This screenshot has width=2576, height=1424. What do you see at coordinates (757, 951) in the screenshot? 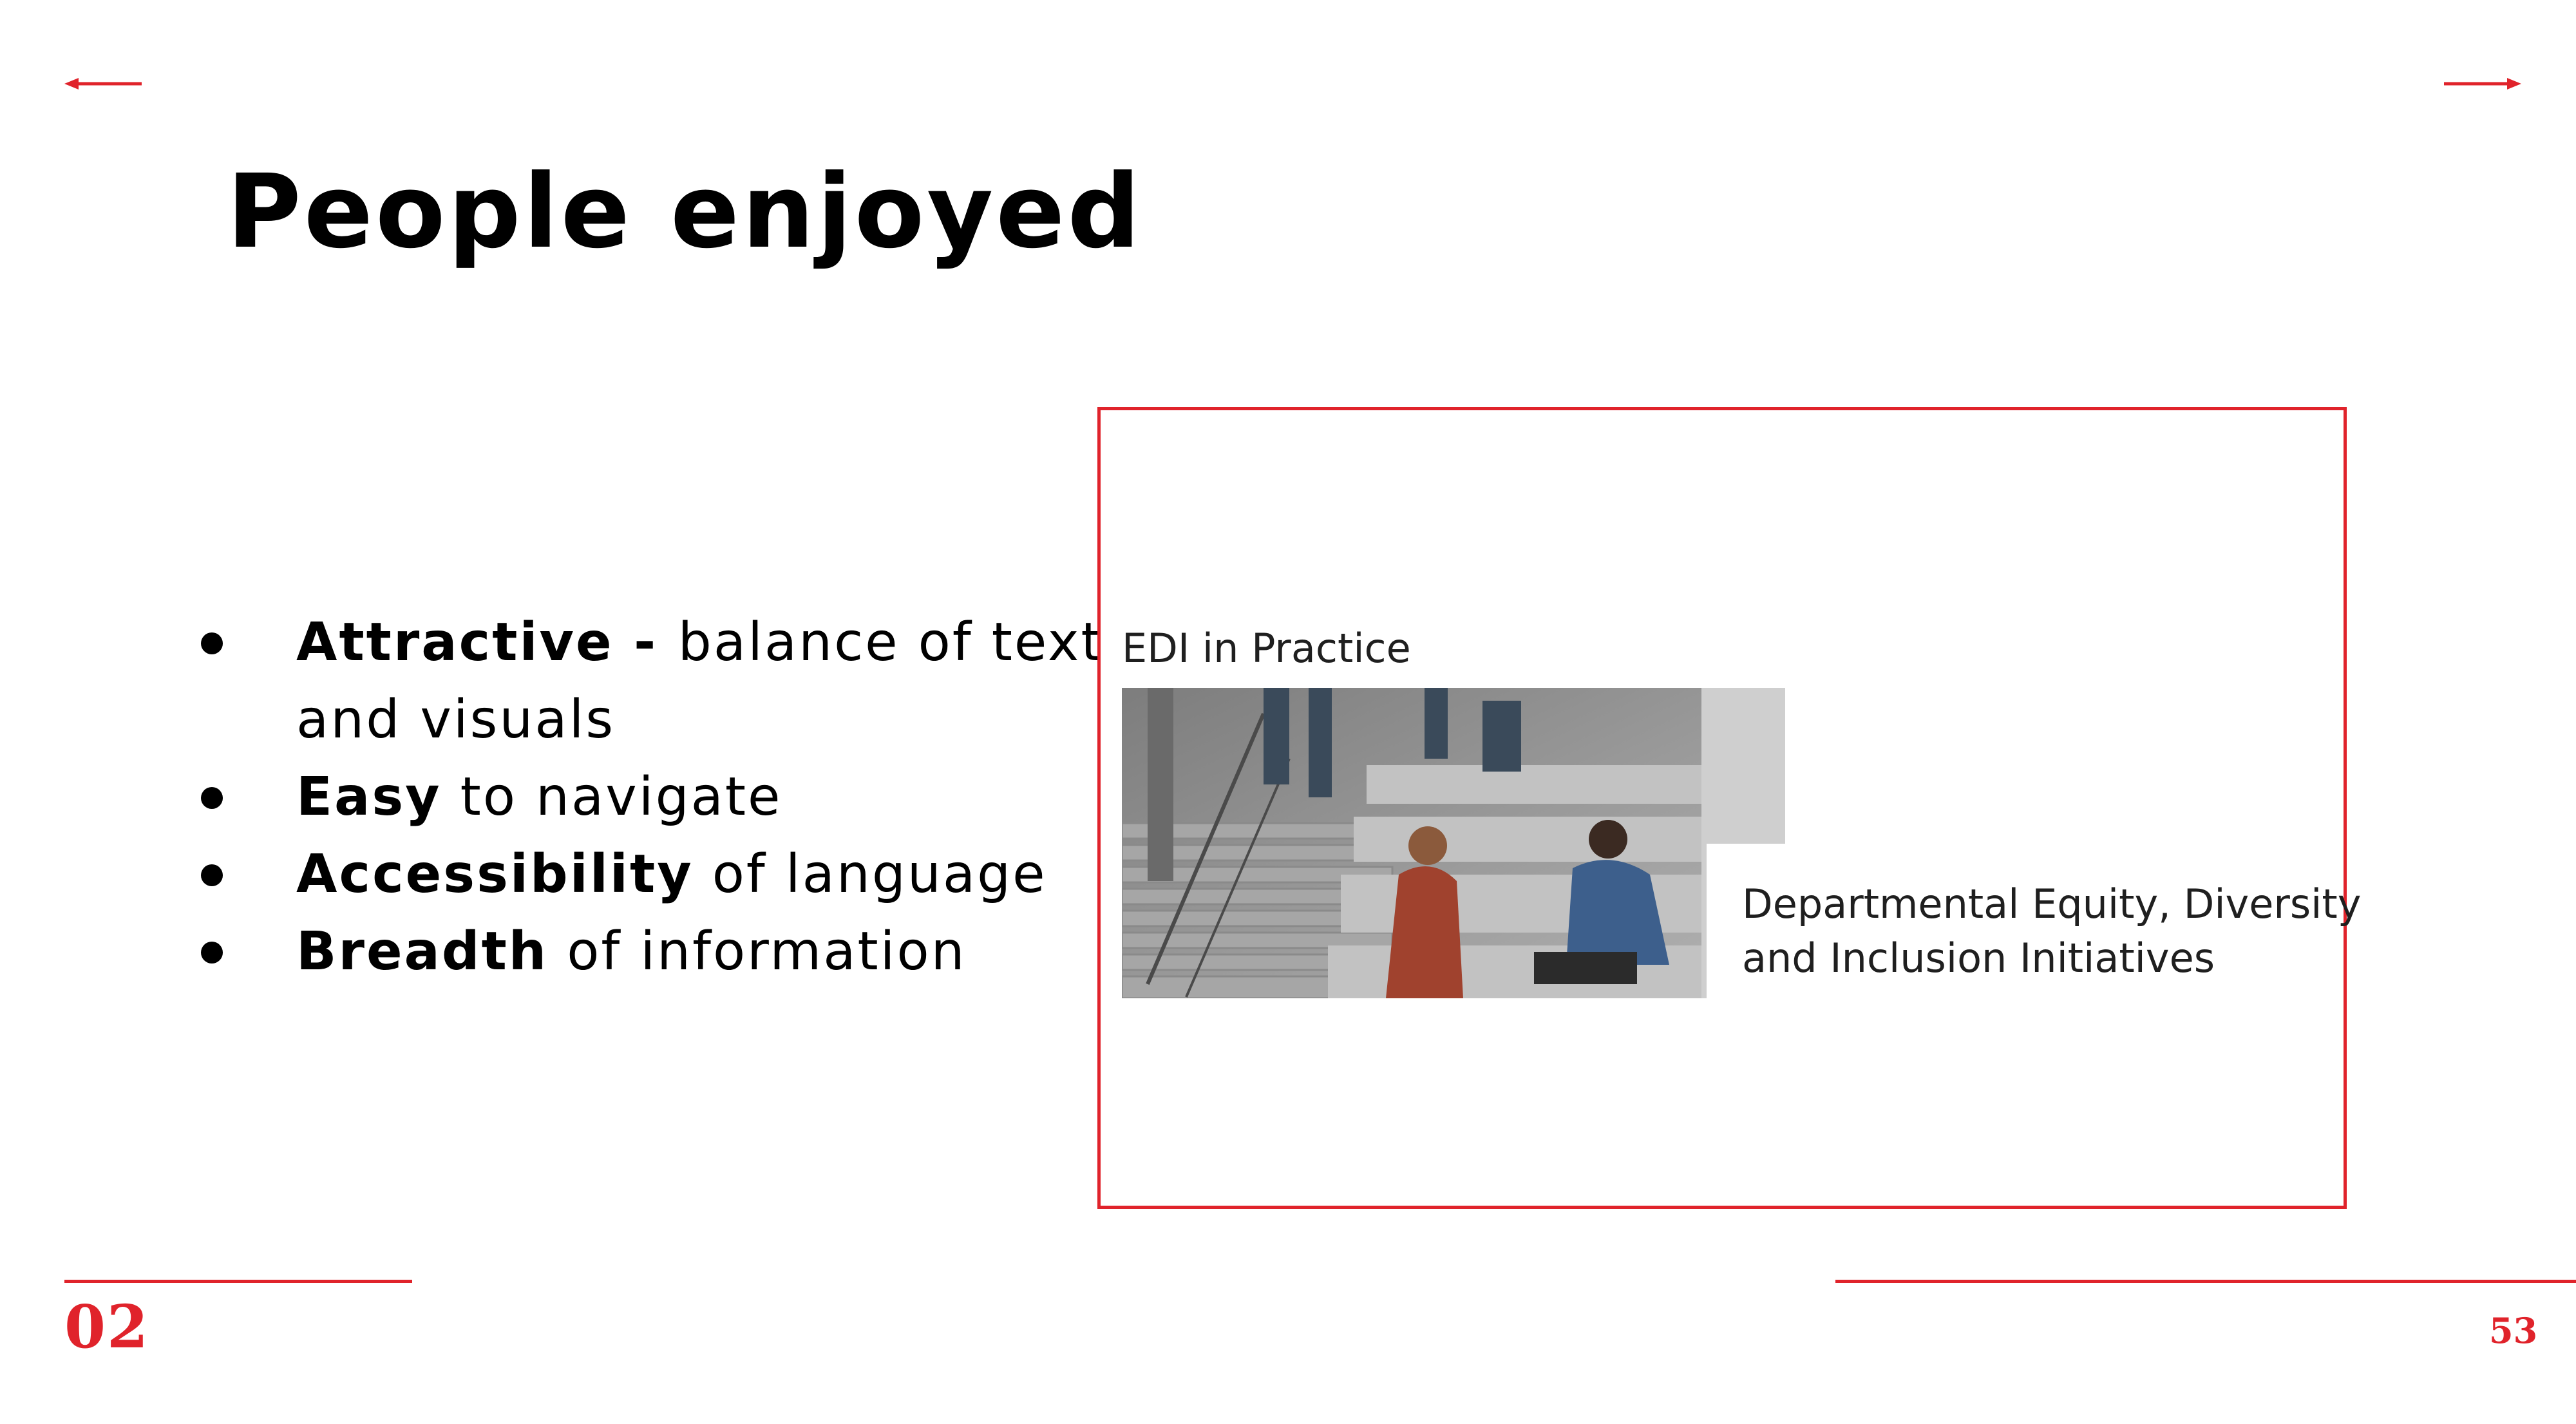
I see `bullet-text: of information` at bounding box center [757, 951].